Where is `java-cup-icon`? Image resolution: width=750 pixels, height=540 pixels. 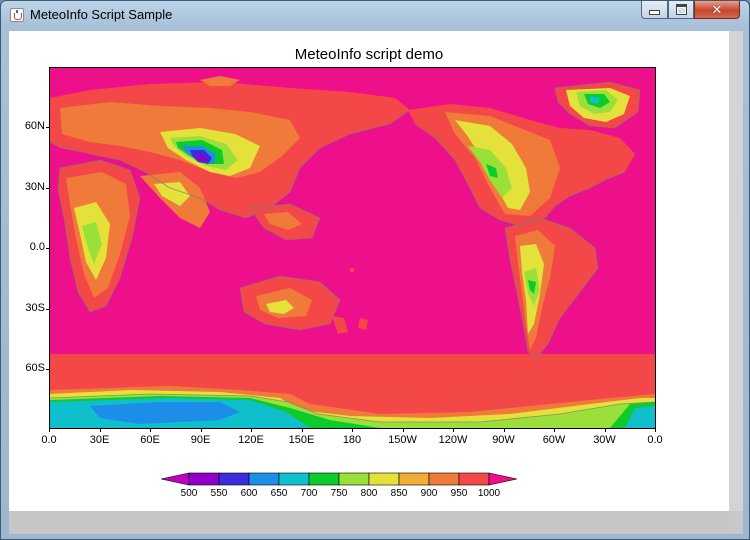
java-cup-icon is located at coordinates (17, 15).